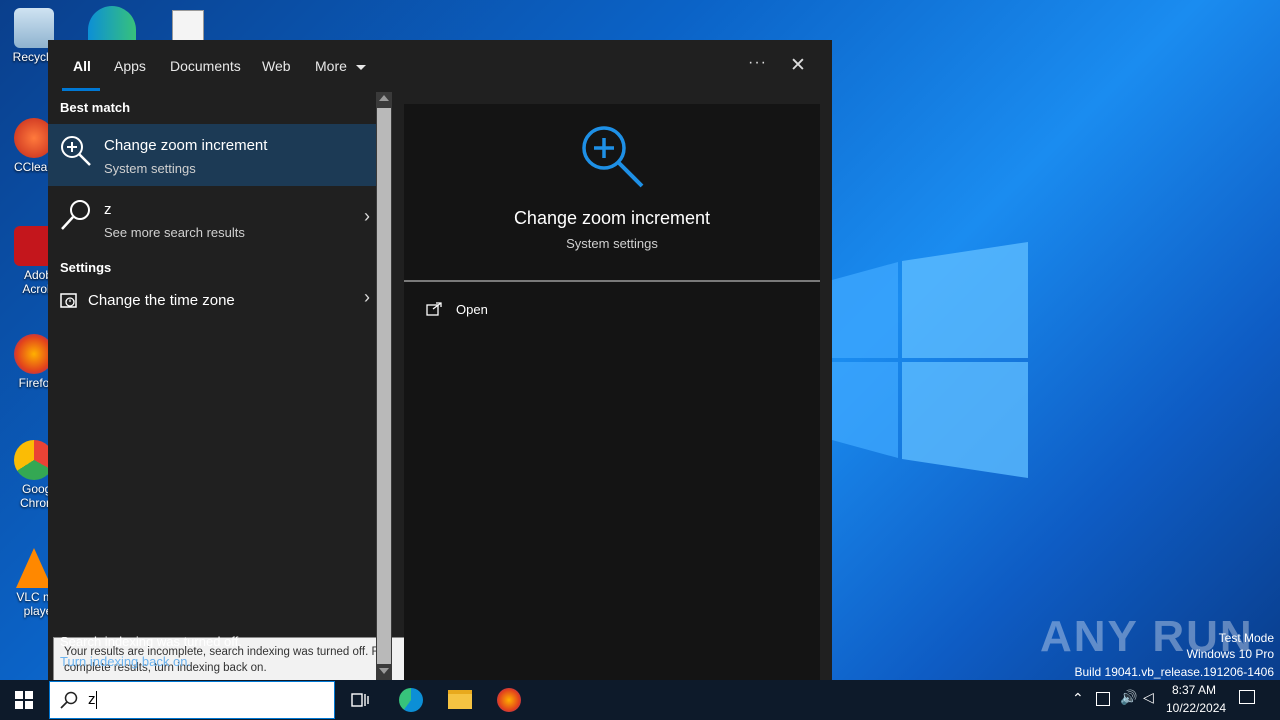  What do you see at coordinates (1078, 698) in the screenshot?
I see `chevron-up-icon: ⌃` at bounding box center [1078, 698].